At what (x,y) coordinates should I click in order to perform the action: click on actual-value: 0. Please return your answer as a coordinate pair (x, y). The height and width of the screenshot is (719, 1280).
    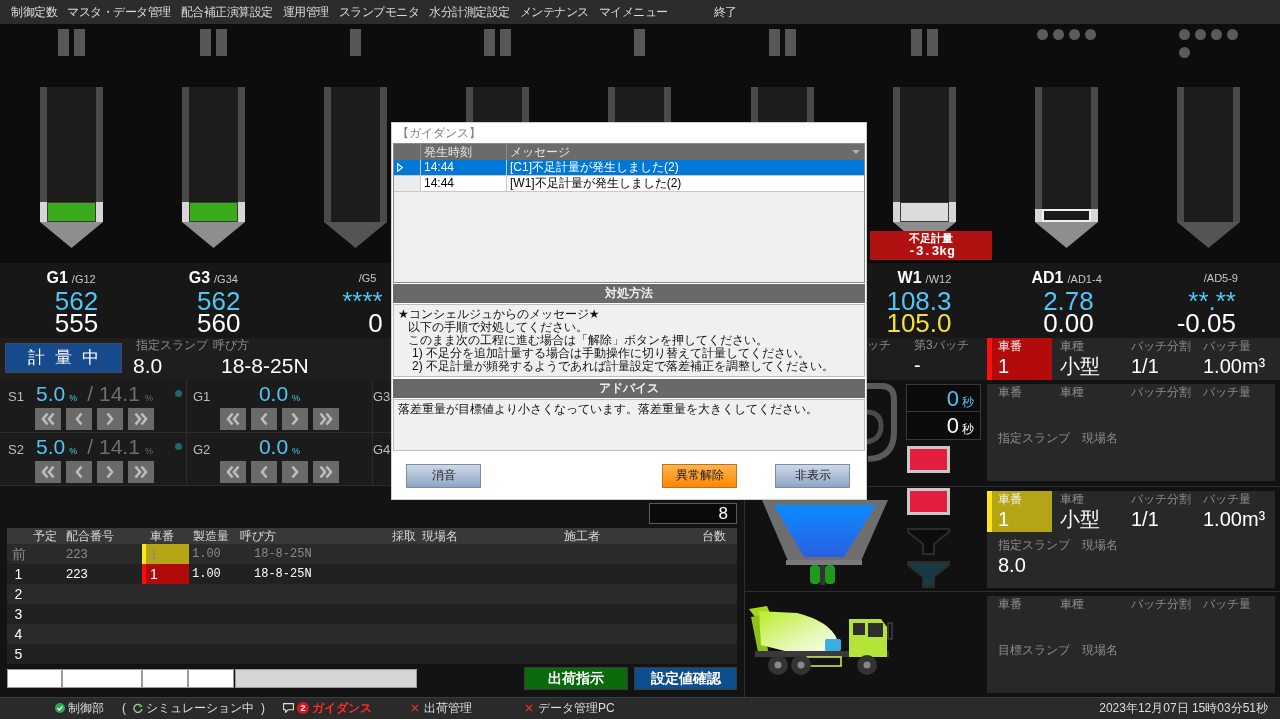
    Looking at the image, I should click on (375, 323).